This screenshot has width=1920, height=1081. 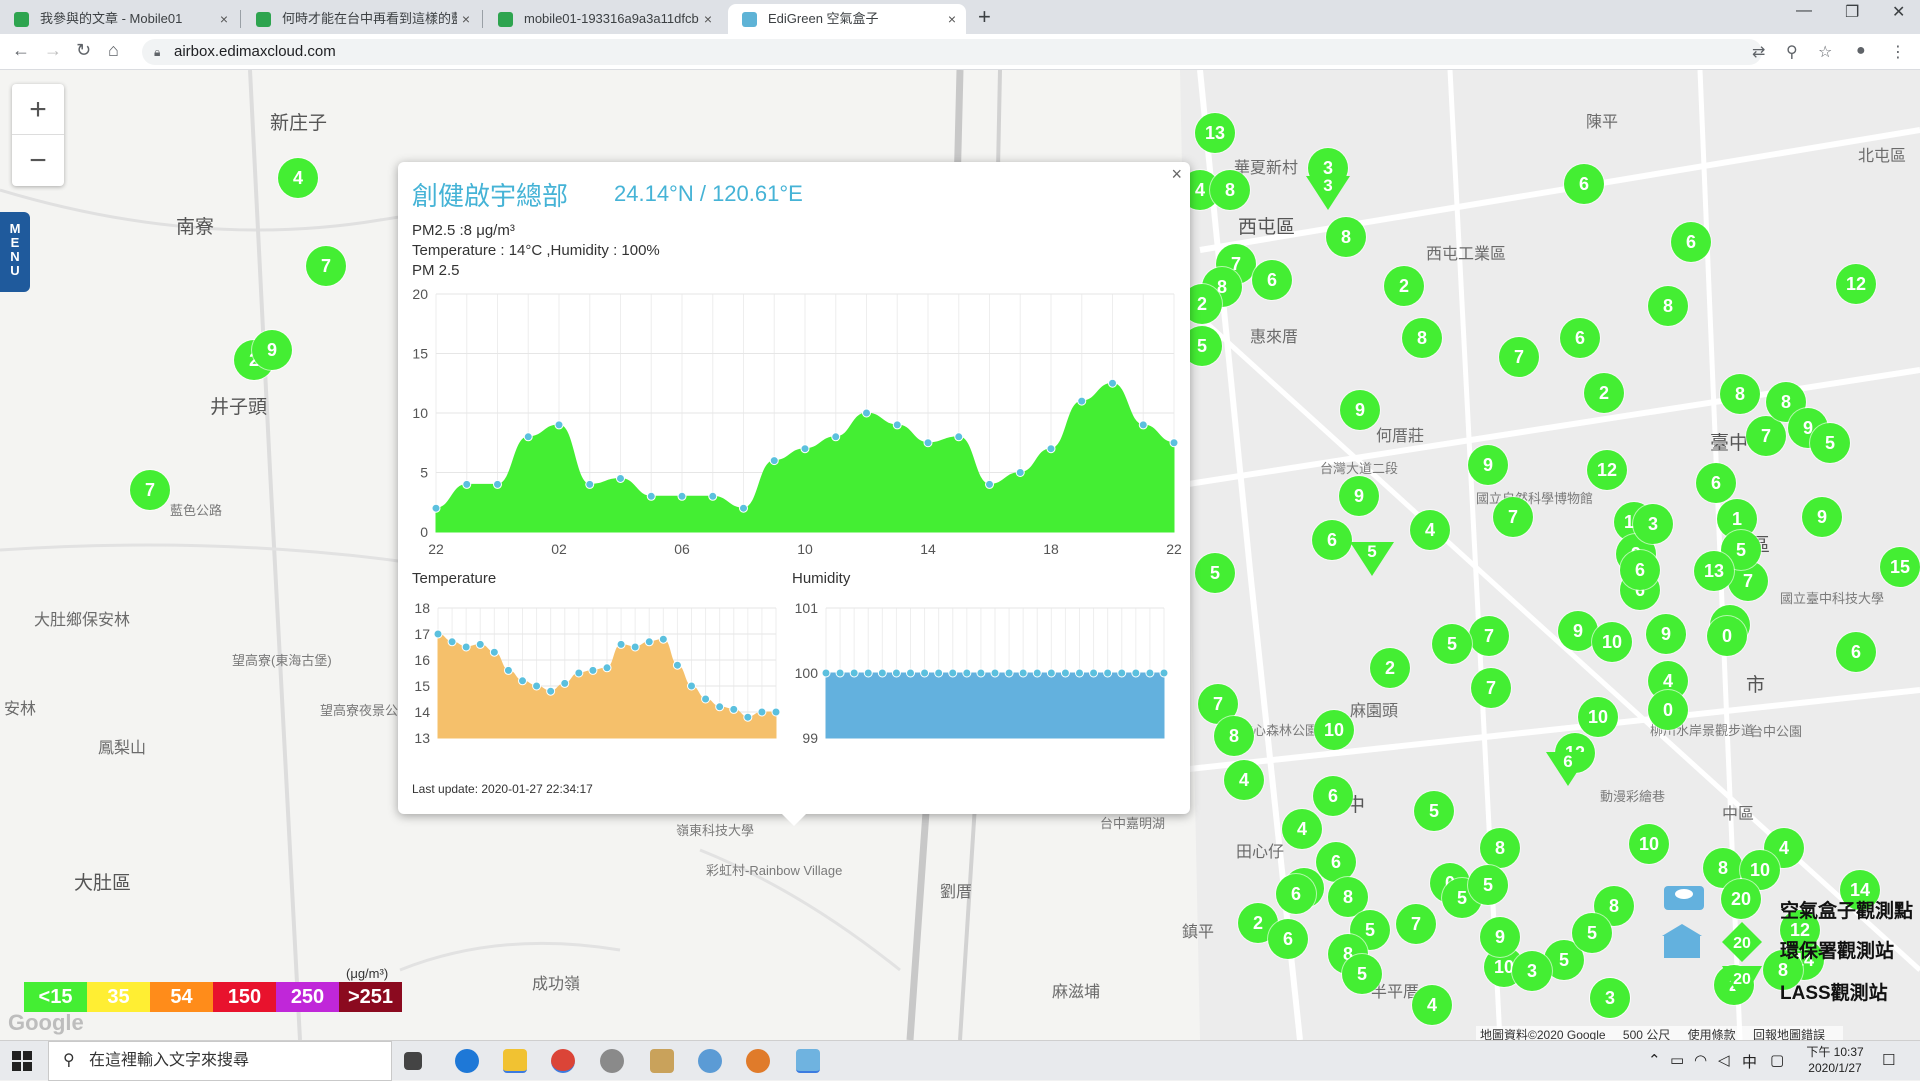 What do you see at coordinates (1328, 193) in the screenshot?
I see `lass-station-marker: 3` at bounding box center [1328, 193].